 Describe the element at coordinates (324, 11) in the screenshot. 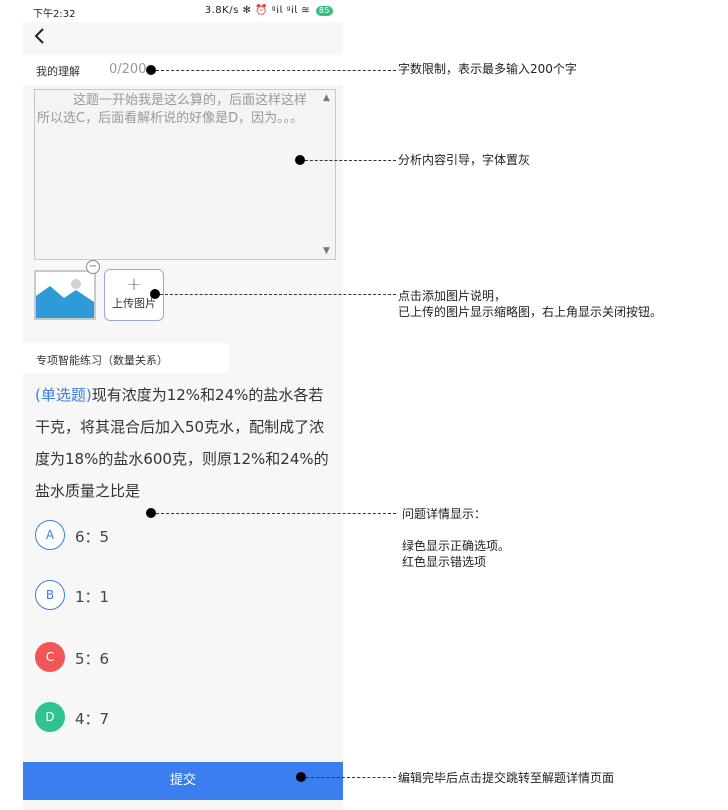

I see `battery-icon: 85` at that location.